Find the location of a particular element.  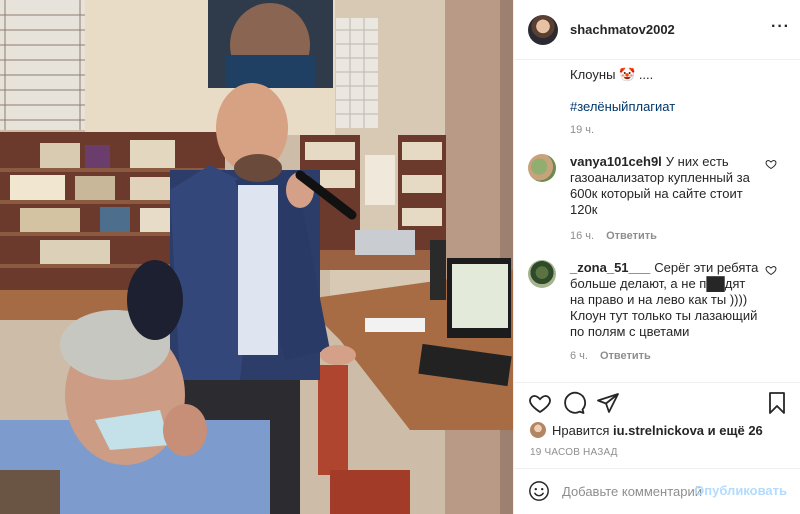

likes-others: и ещё 26 is located at coordinates (735, 430).